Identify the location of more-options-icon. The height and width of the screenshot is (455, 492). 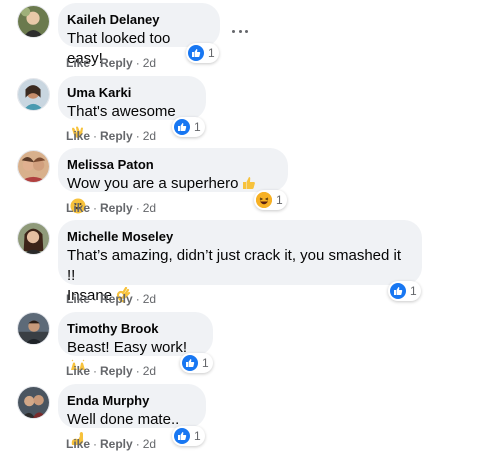
(240, 31).